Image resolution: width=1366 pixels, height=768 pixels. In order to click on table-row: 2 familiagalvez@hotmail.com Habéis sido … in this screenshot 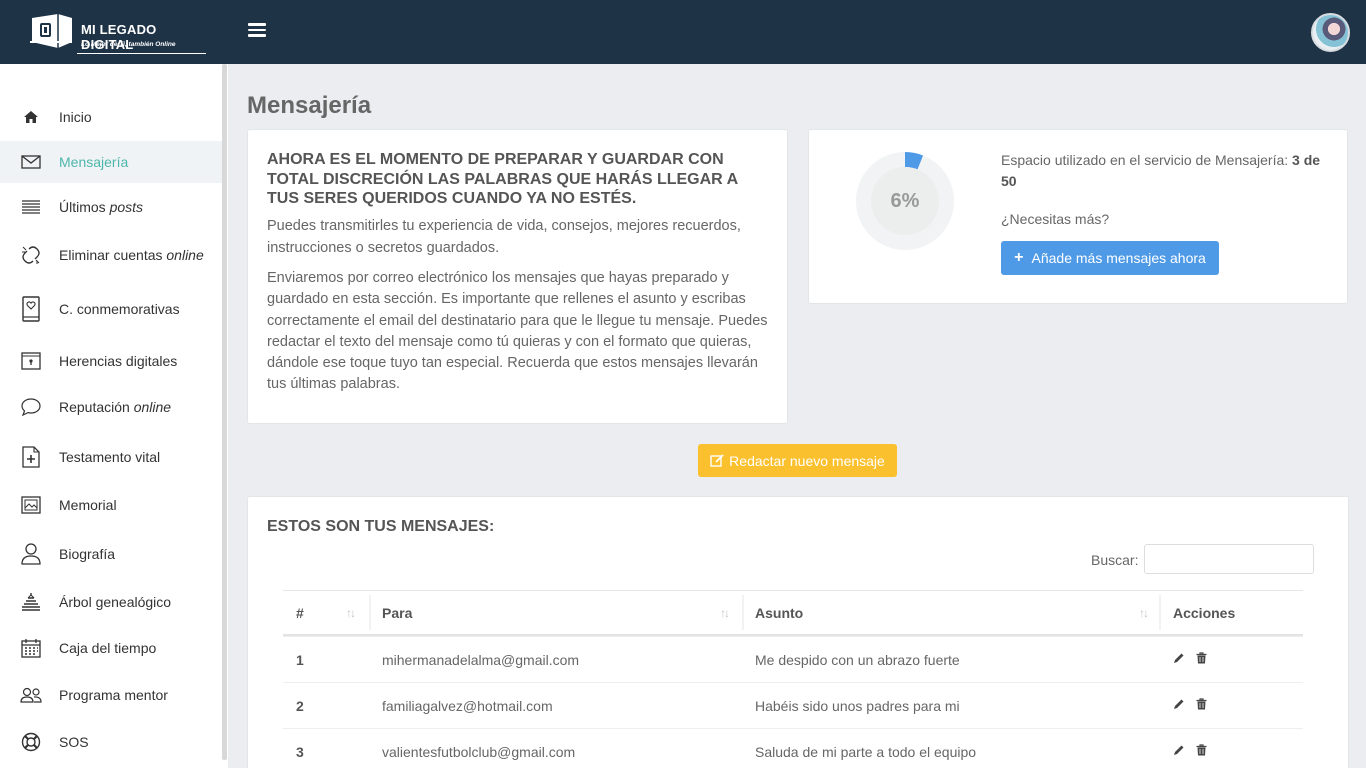, I will do `click(793, 705)`.